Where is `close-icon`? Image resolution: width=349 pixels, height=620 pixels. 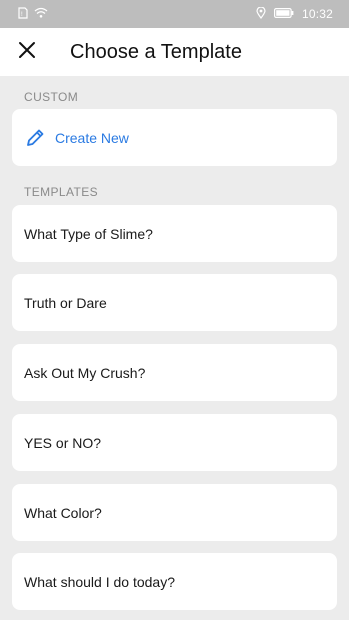 close-icon is located at coordinates (27, 52).